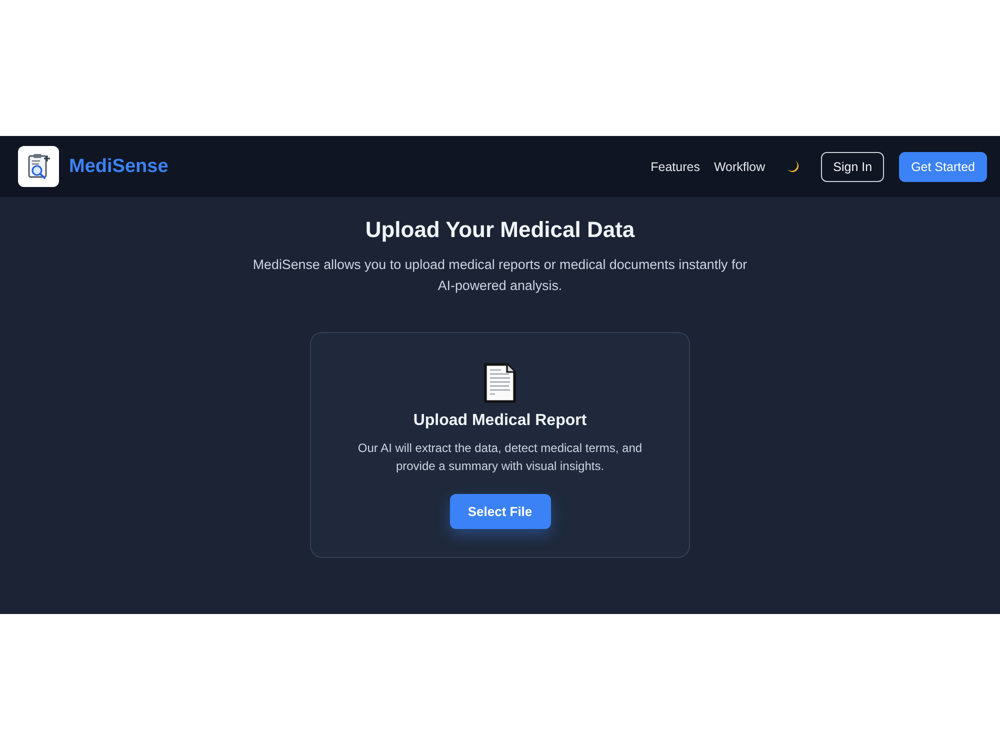 Image resolution: width=1000 pixels, height=750 pixels. What do you see at coordinates (500, 230) in the screenshot?
I see `page-heading: Upload Your Medical Data` at bounding box center [500, 230].